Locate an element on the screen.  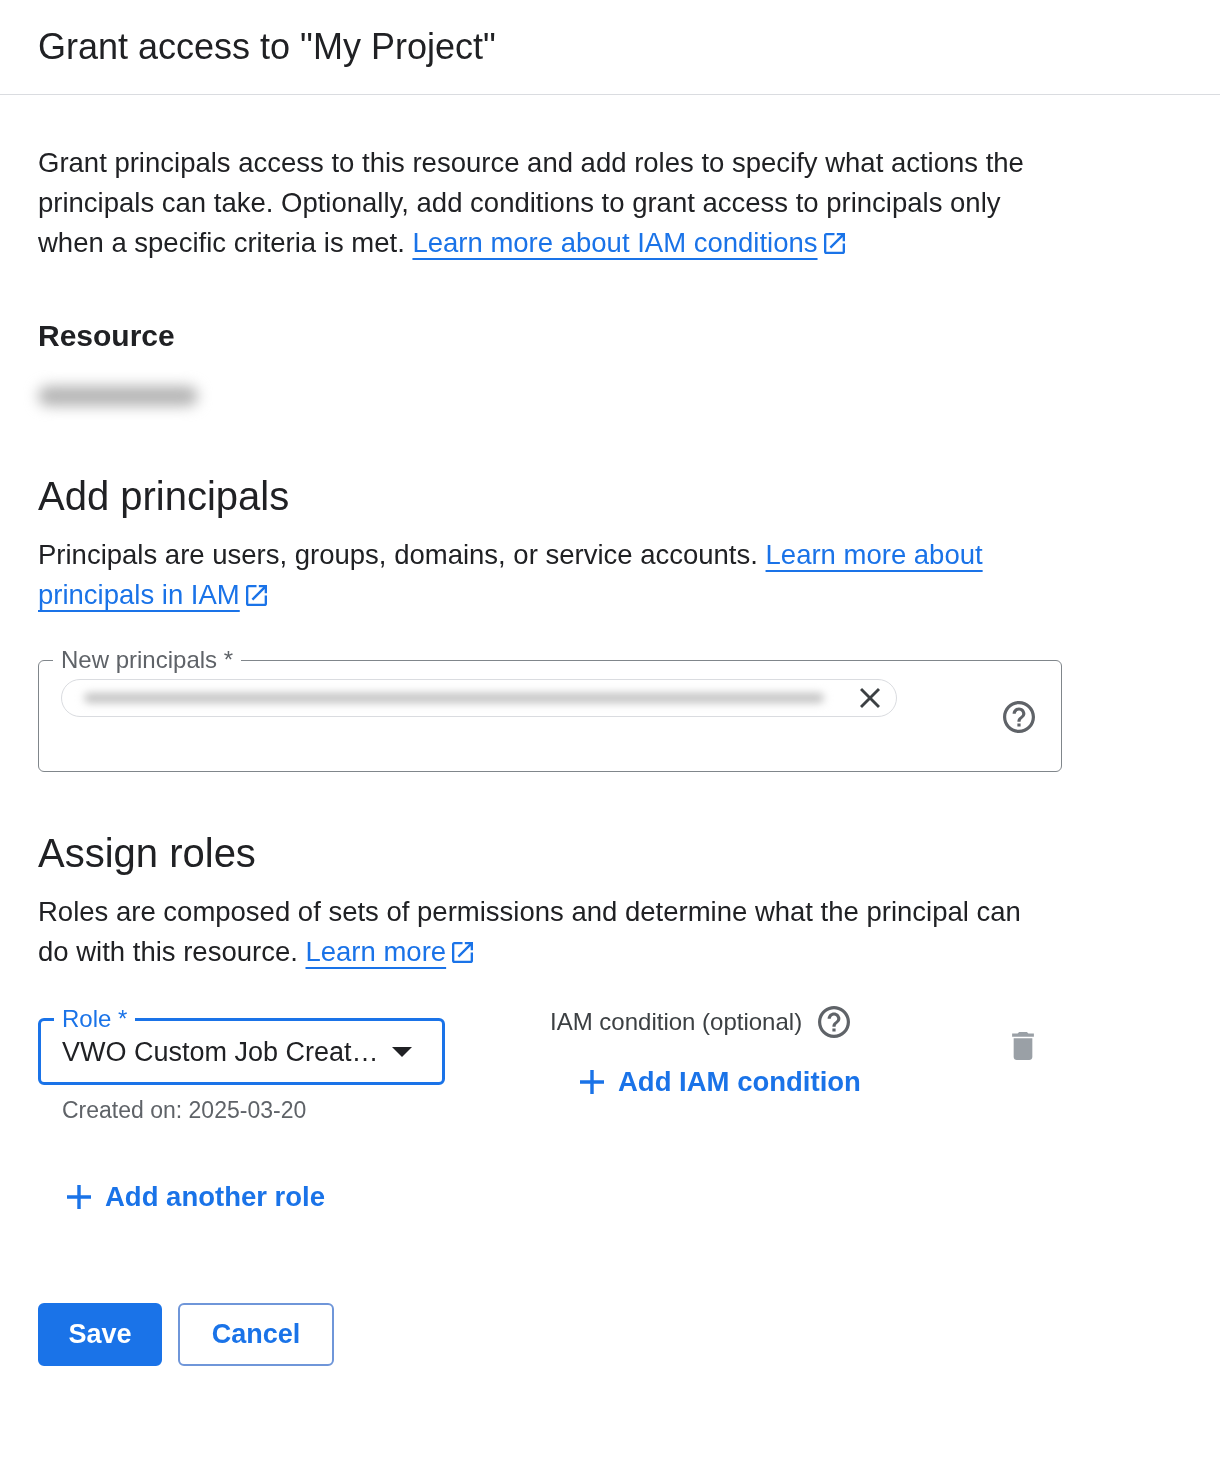
helper-text: Created on: 2025-03-20 is located at coordinates (185, 1110).